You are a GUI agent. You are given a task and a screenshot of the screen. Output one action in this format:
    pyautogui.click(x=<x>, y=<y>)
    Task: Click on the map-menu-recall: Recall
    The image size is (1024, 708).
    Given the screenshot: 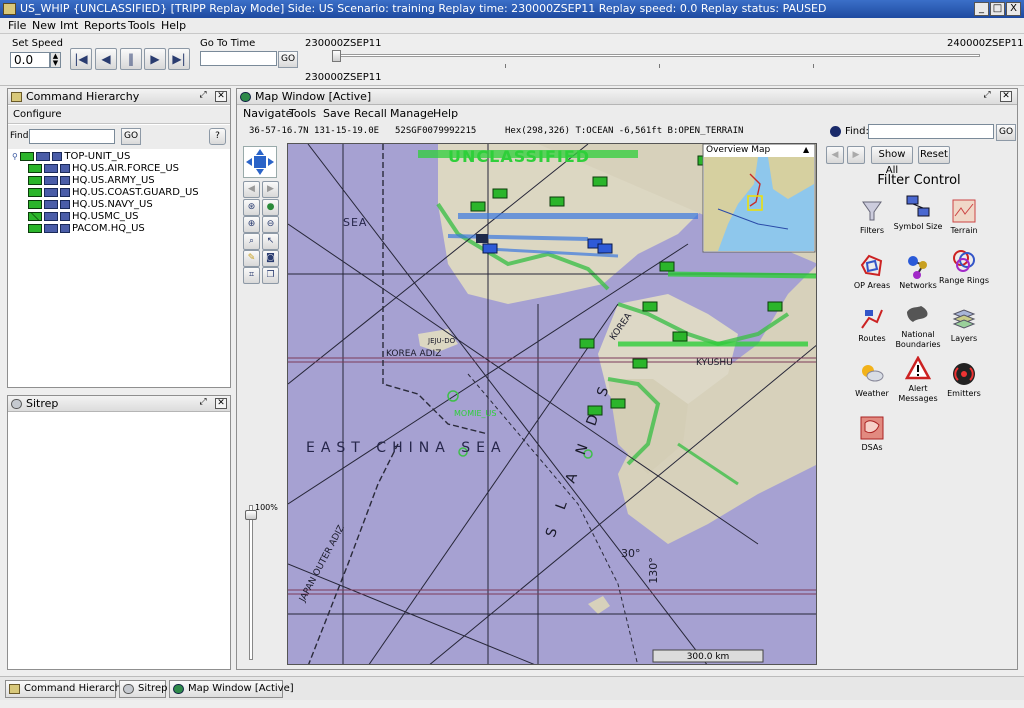 What is the action you would take?
    pyautogui.click(x=370, y=113)
    